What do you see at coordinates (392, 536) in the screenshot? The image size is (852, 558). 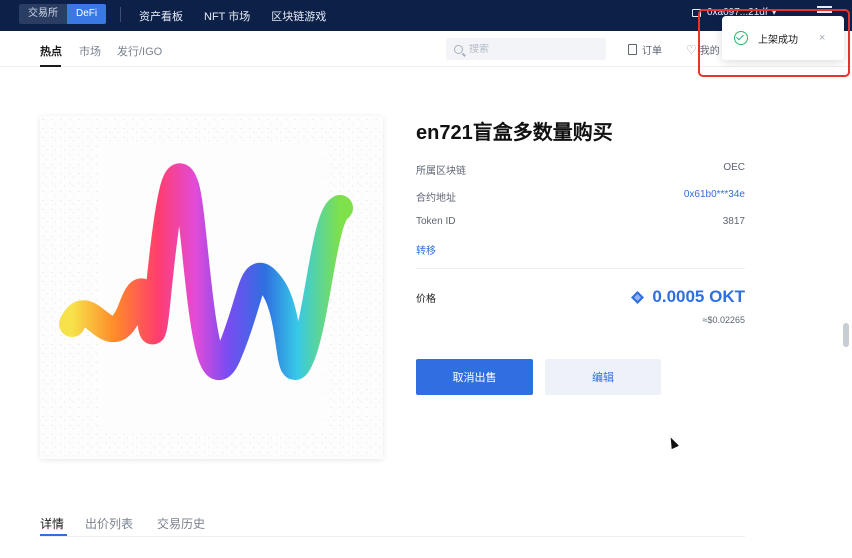 I see `tabs-baseline` at bounding box center [392, 536].